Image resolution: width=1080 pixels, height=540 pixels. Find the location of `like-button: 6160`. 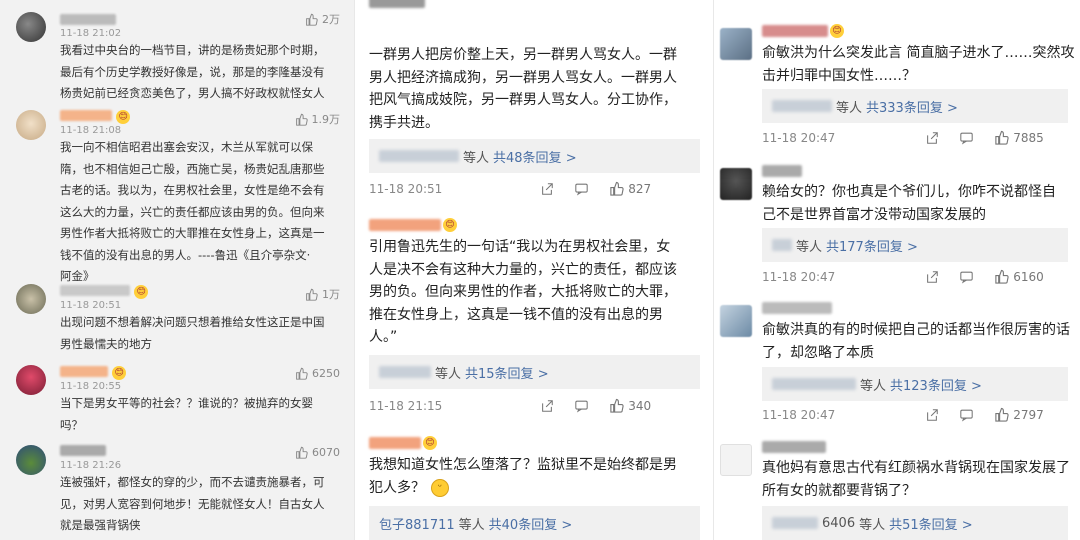

like-button: 6160 is located at coordinates (1019, 276).